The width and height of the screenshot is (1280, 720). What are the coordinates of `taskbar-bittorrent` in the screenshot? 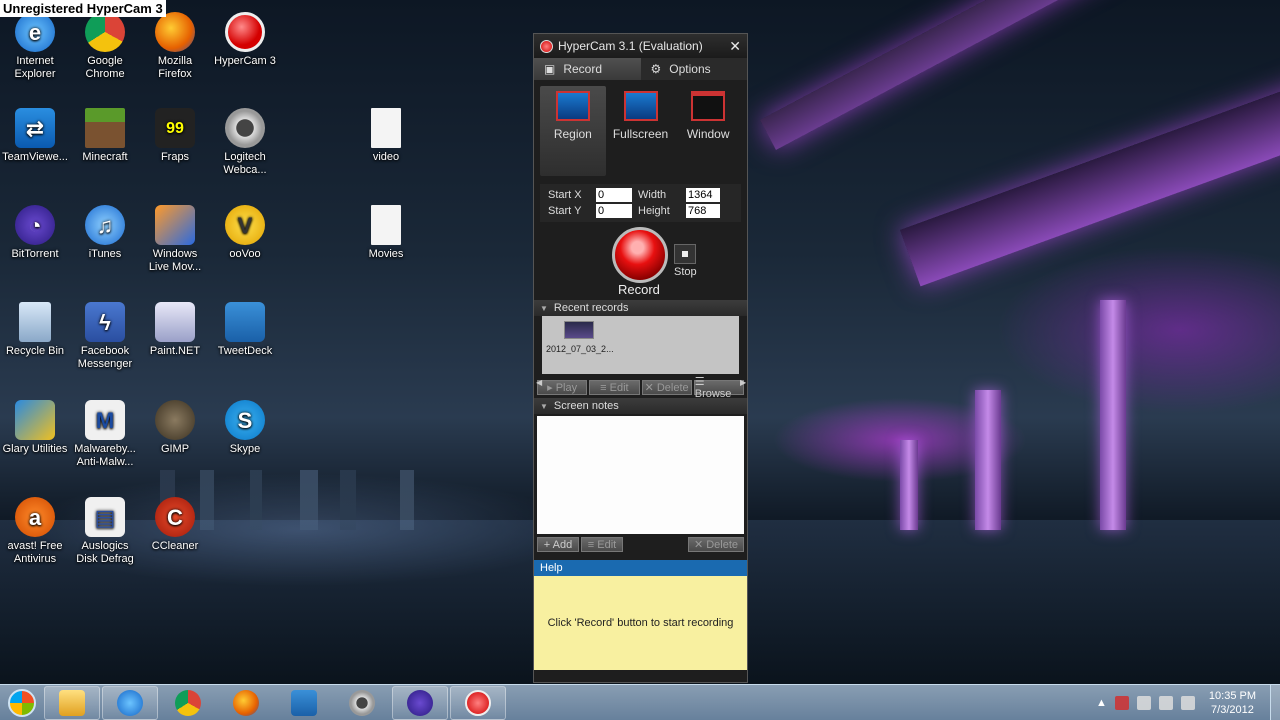 It's located at (420, 702).